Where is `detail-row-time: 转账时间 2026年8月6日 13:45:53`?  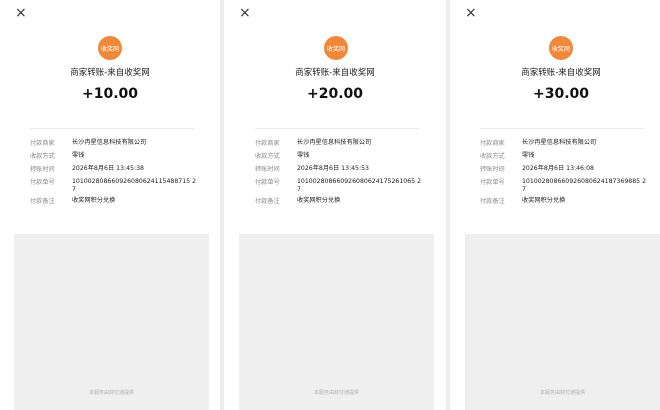
detail-row-time: 转账时间 2026年8月6日 13:45:53 is located at coordinates (341, 169).